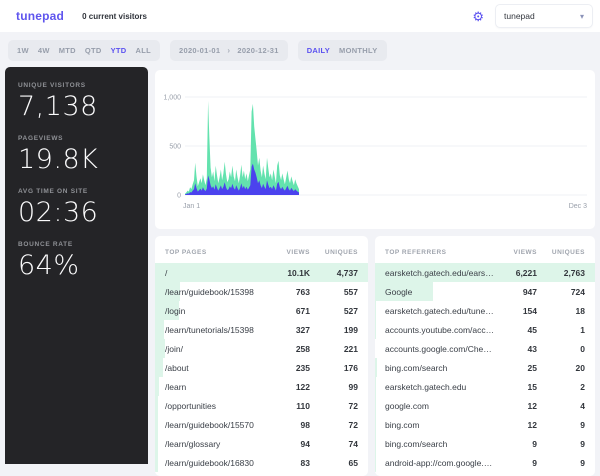 The width and height of the screenshot is (600, 476). What do you see at coordinates (84, 50) in the screenshot?
I see `date-range-presets: 1W 4W MTD QTD YTD ALL` at bounding box center [84, 50].